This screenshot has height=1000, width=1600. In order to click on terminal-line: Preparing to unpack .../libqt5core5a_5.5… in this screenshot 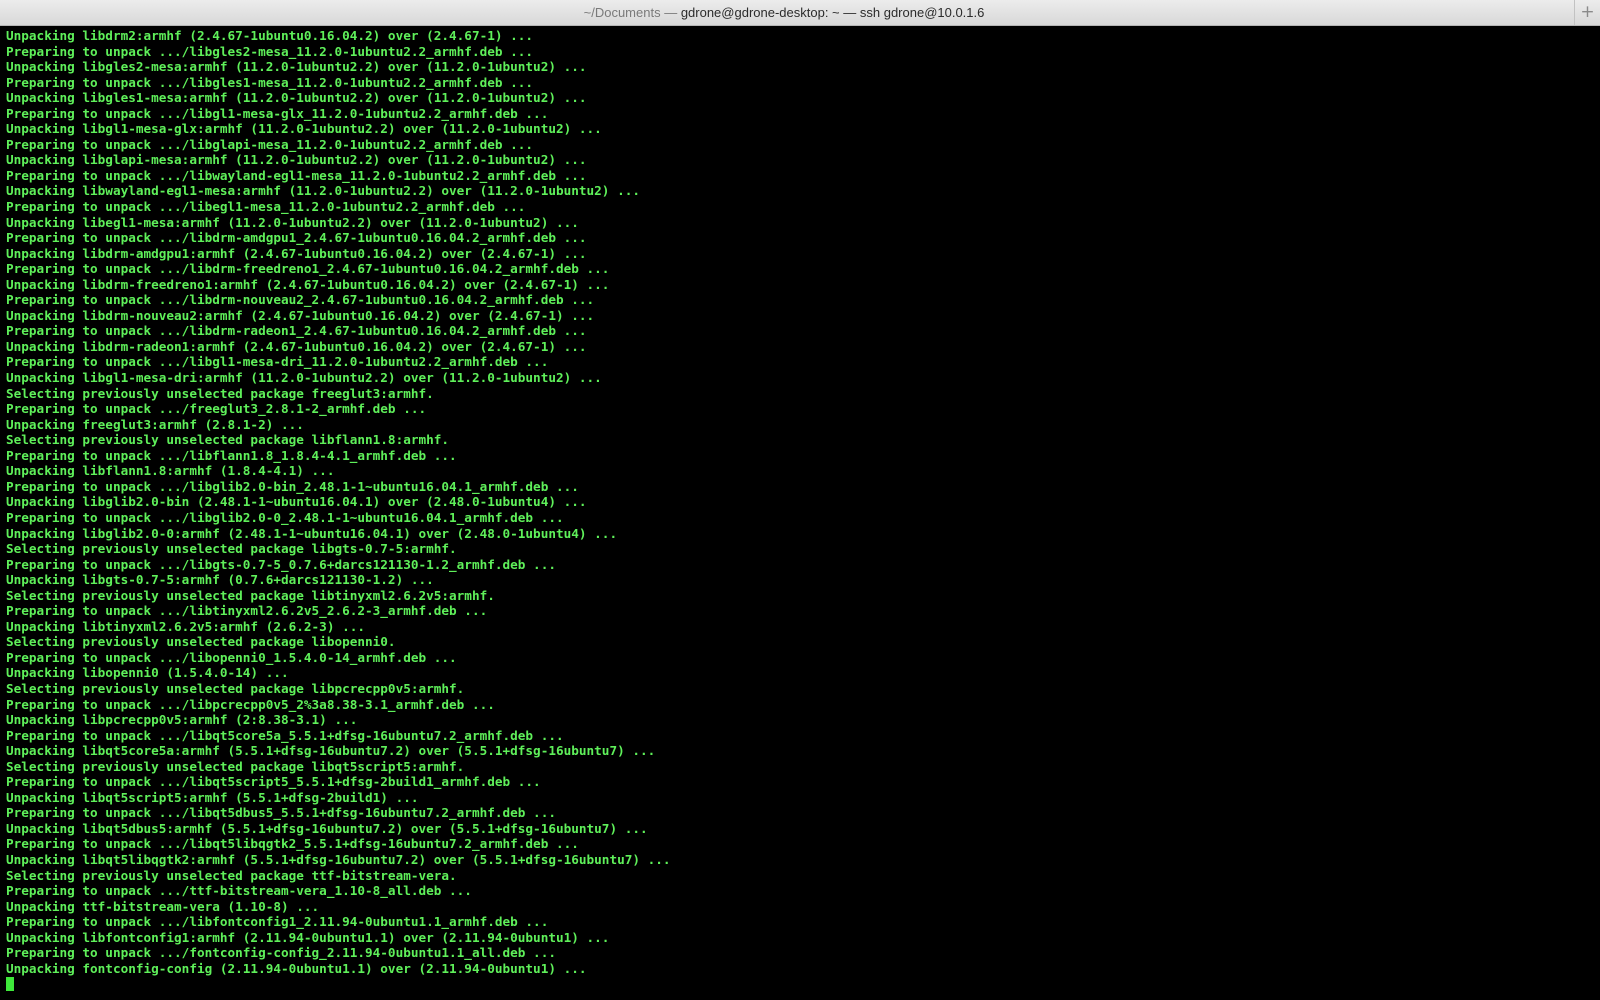, I will do `click(285, 735)`.